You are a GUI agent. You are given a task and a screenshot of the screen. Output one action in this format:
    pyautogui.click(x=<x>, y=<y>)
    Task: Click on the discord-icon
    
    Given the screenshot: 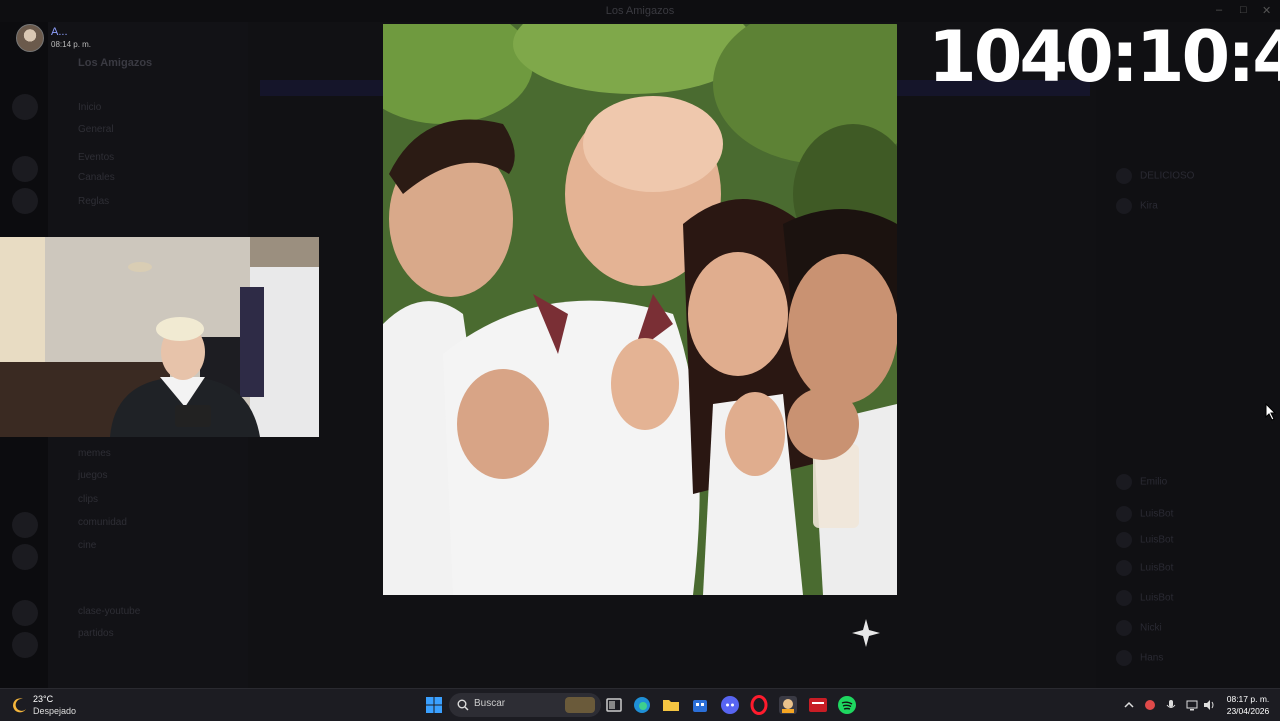 What is the action you would take?
    pyautogui.click(x=730, y=705)
    